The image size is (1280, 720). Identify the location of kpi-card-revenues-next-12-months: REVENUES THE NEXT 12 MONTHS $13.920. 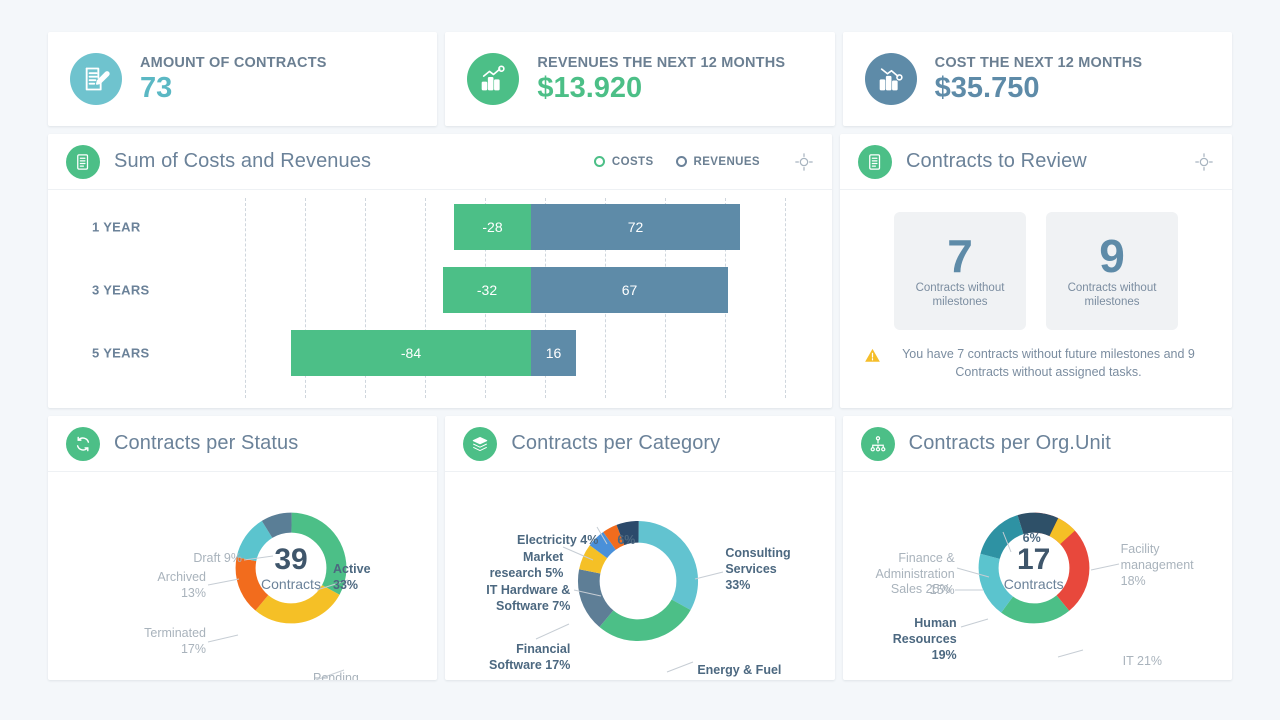
(640, 79).